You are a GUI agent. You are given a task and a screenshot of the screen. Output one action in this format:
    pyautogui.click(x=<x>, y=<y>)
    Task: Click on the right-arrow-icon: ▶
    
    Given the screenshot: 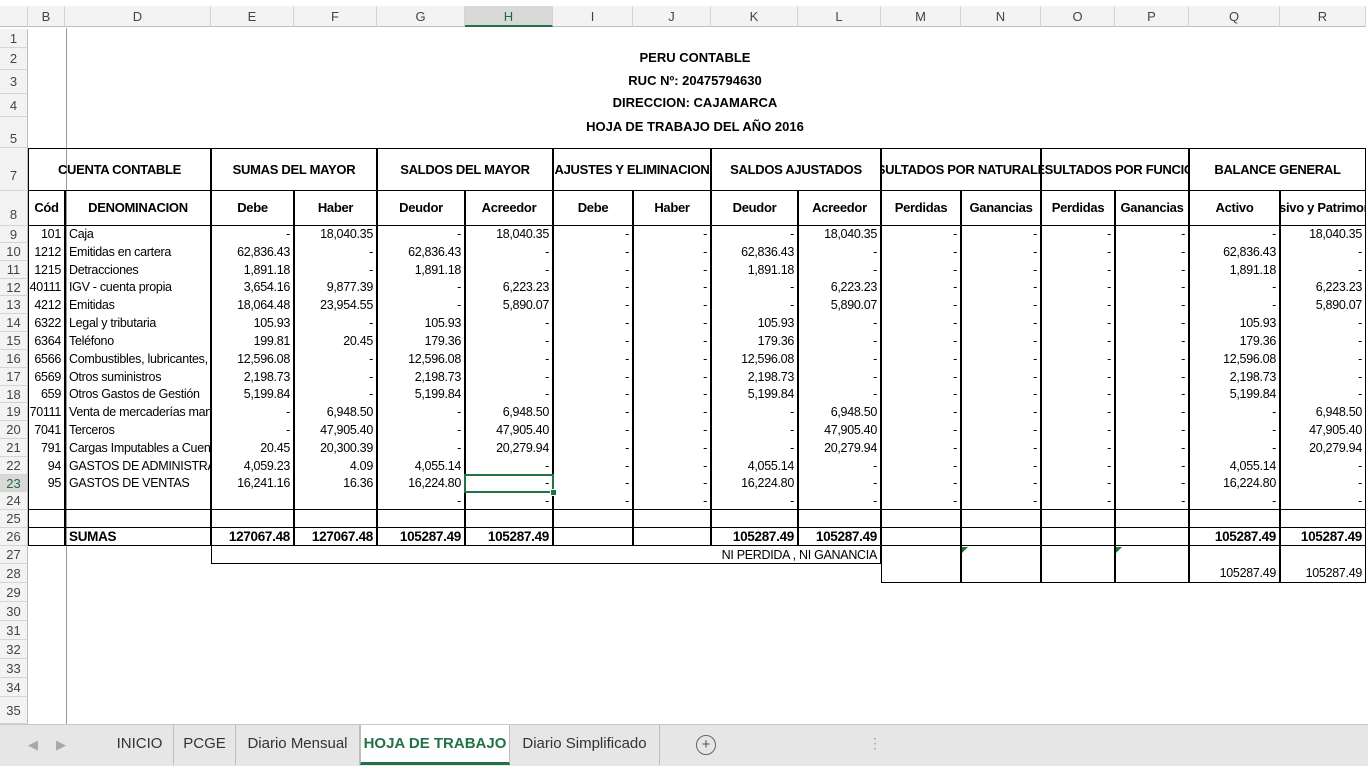 What is the action you would take?
    pyautogui.click(x=61, y=745)
    